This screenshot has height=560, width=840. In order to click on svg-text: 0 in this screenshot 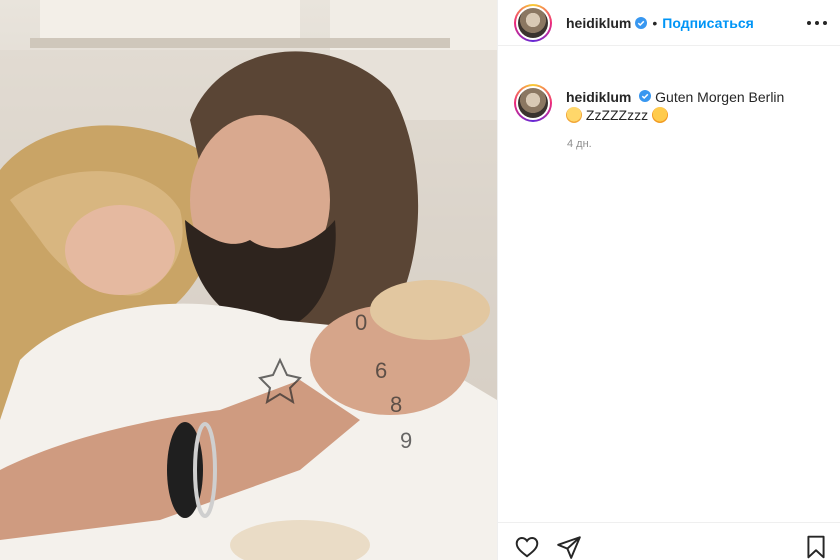, I will do `click(361, 322)`.